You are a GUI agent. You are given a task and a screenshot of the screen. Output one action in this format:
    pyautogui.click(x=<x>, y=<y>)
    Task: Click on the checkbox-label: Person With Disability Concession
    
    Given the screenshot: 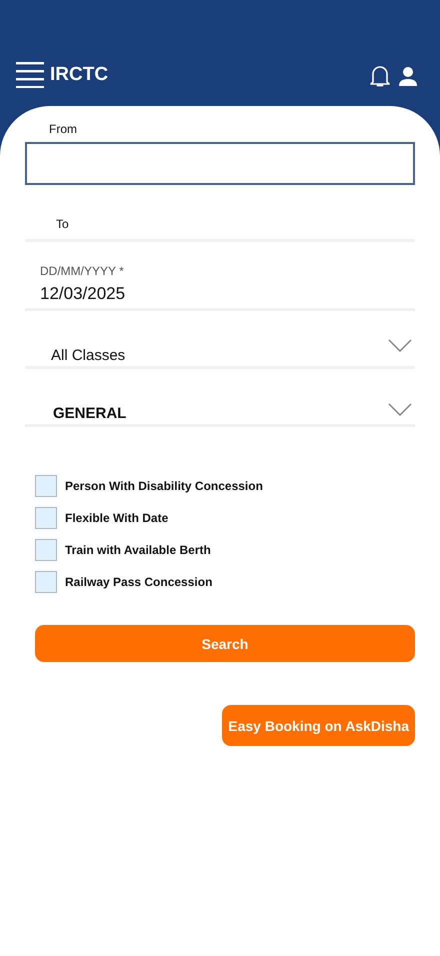 What is the action you would take?
    pyautogui.click(x=164, y=486)
    